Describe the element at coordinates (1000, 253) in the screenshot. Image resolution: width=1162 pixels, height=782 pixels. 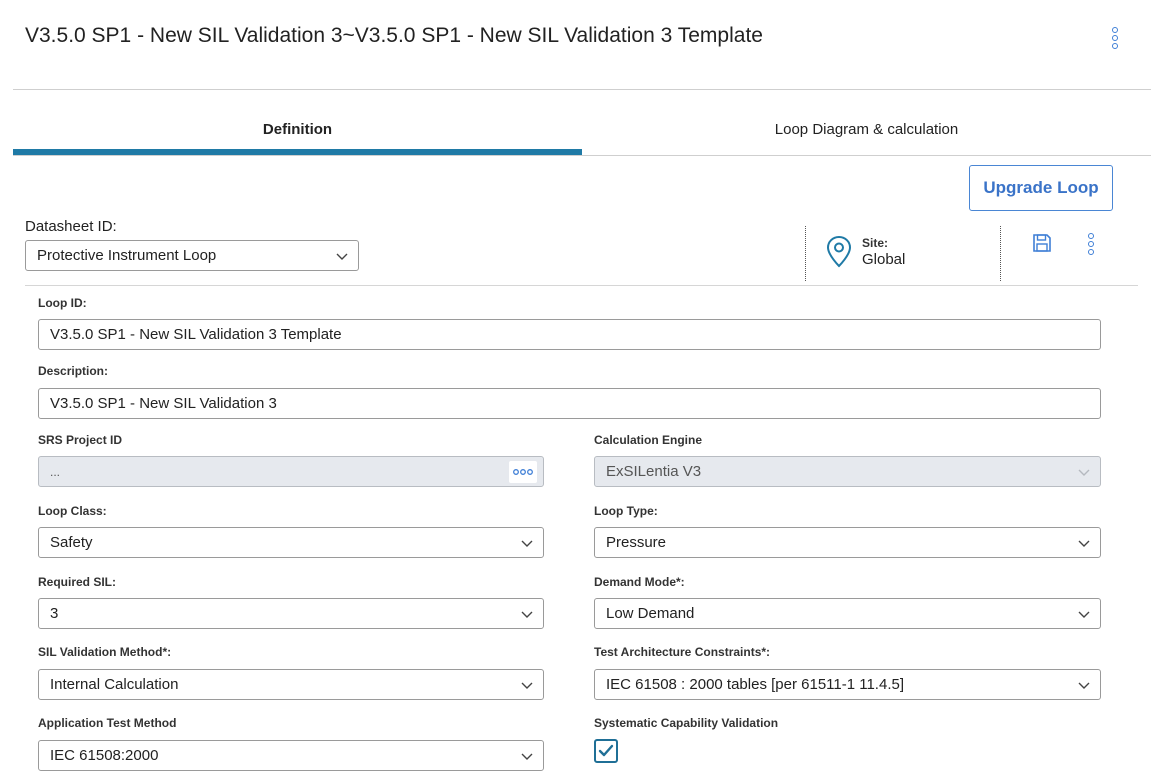
I see `site-separator-right` at that location.